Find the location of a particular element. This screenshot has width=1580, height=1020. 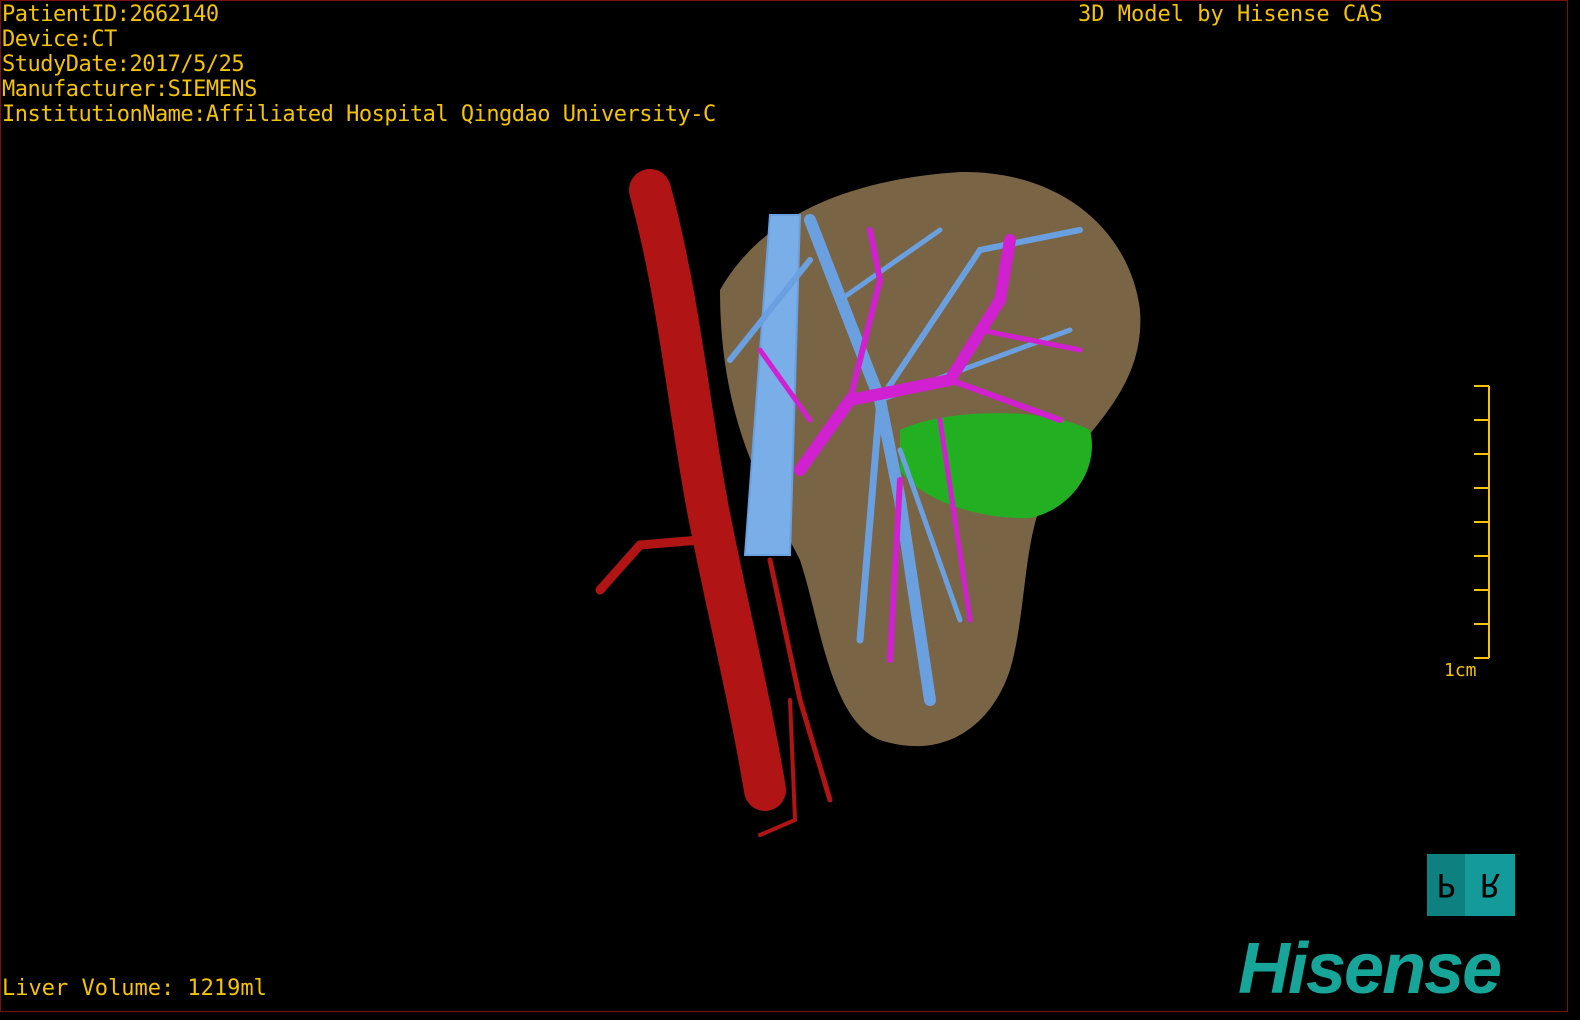

orientation-cube: P R is located at coordinates (1471, 885).